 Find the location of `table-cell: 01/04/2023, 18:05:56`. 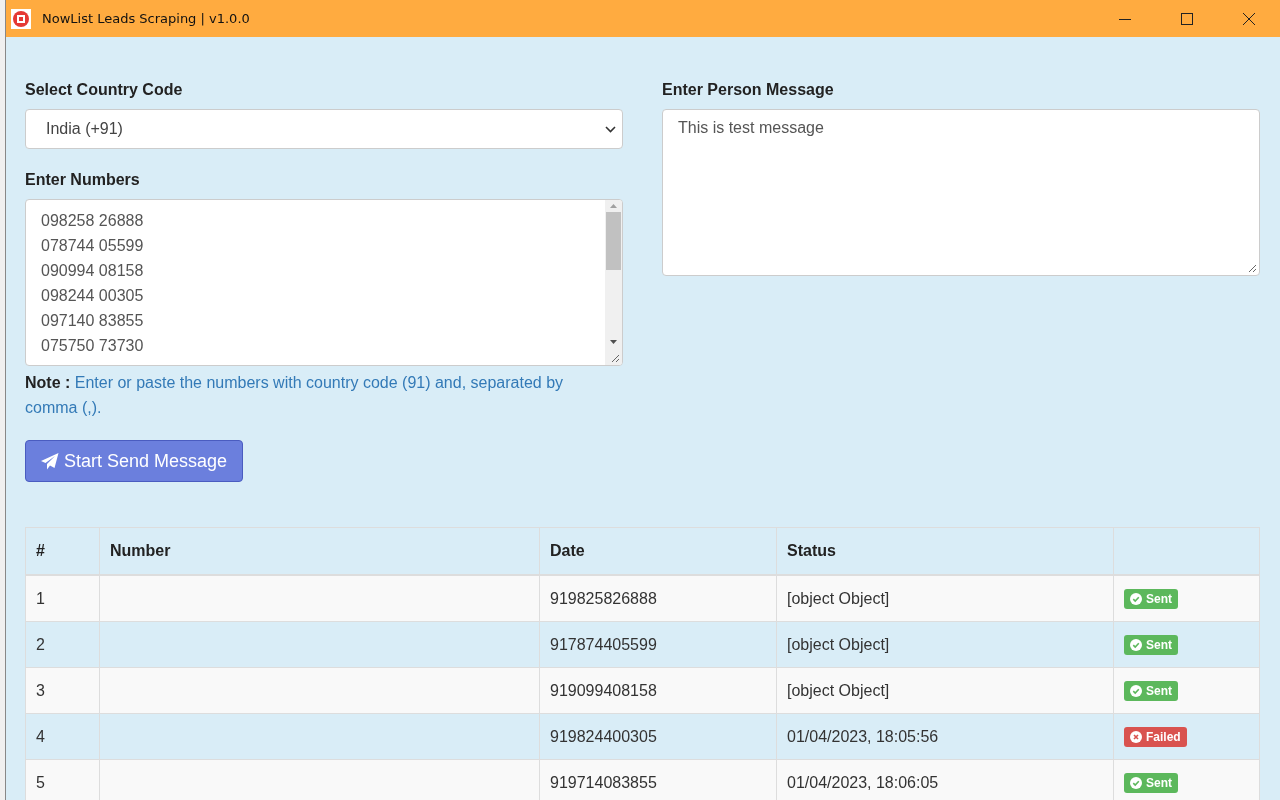

table-cell: 01/04/2023, 18:05:56 is located at coordinates (945, 736).